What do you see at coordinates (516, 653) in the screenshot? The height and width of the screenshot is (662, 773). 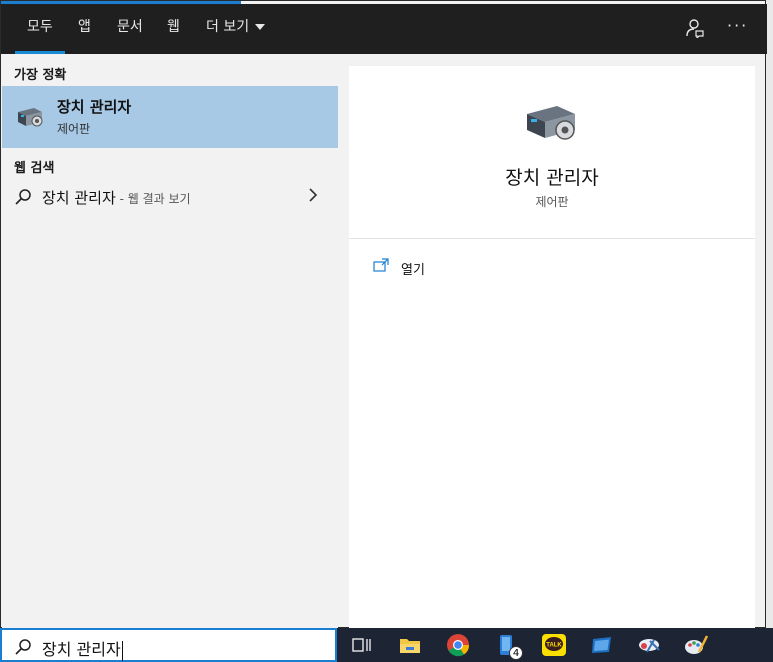 I see `phone-app-badge: 4` at bounding box center [516, 653].